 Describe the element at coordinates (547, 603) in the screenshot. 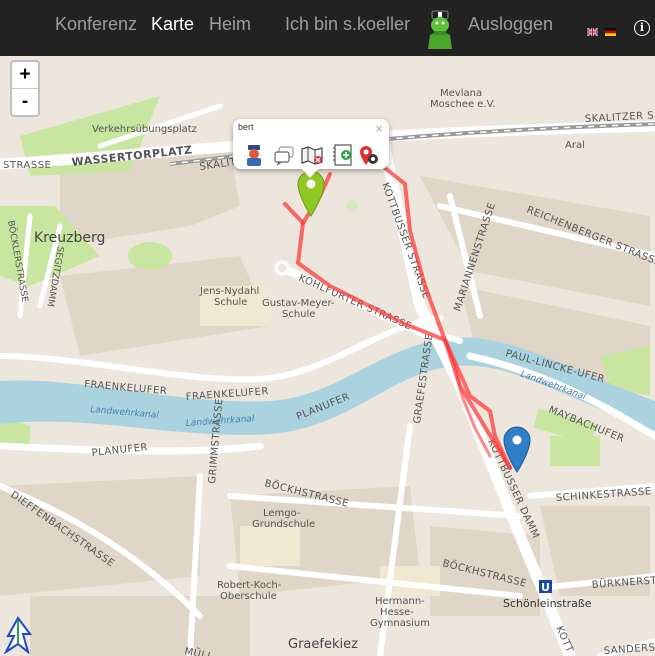

I see `label-schoenleinstrasse: Schönleinstraße` at that location.